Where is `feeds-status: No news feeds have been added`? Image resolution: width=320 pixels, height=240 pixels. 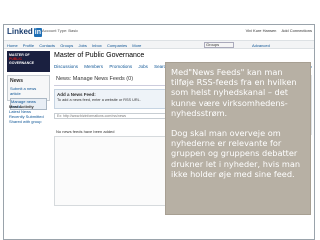 feeds-status: No news feeds have been added is located at coordinates (85, 131).